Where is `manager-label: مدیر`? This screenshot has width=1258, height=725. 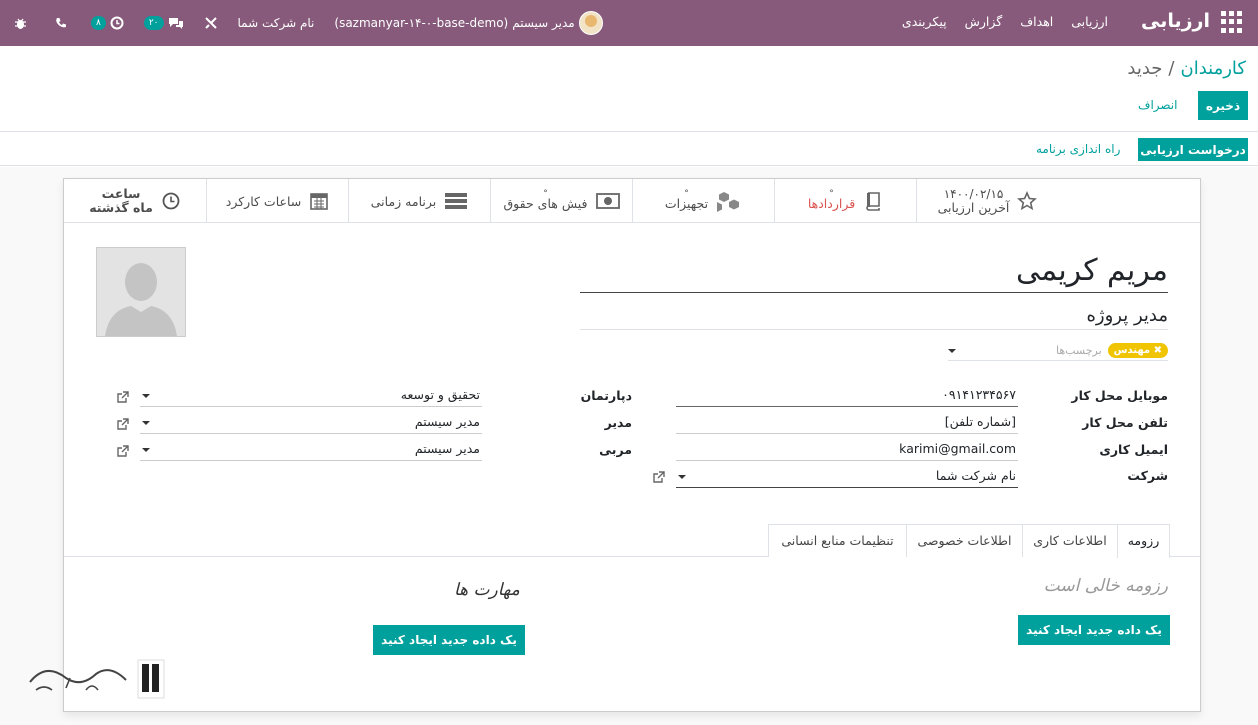 manager-label: مدیر is located at coordinates (618, 422).